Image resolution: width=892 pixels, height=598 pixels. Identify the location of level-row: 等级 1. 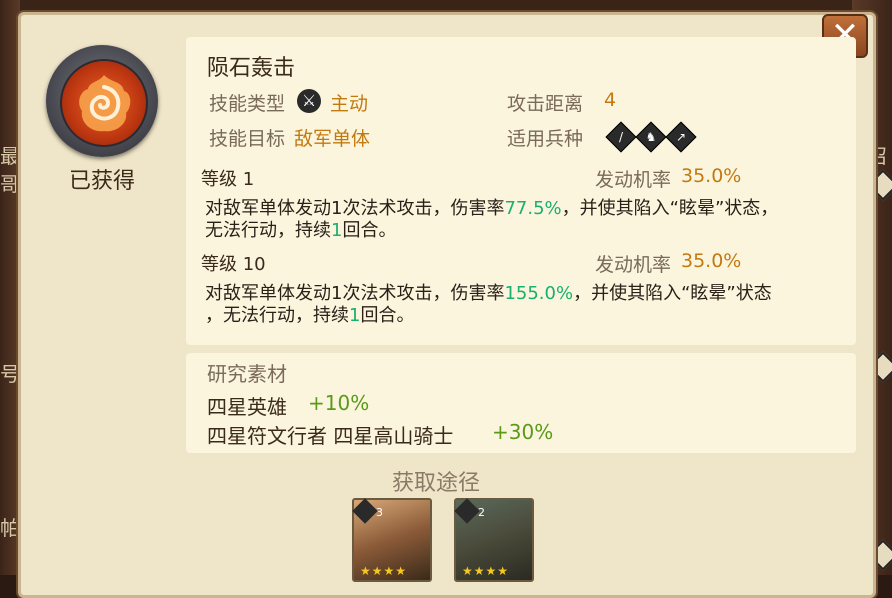
(227, 178).